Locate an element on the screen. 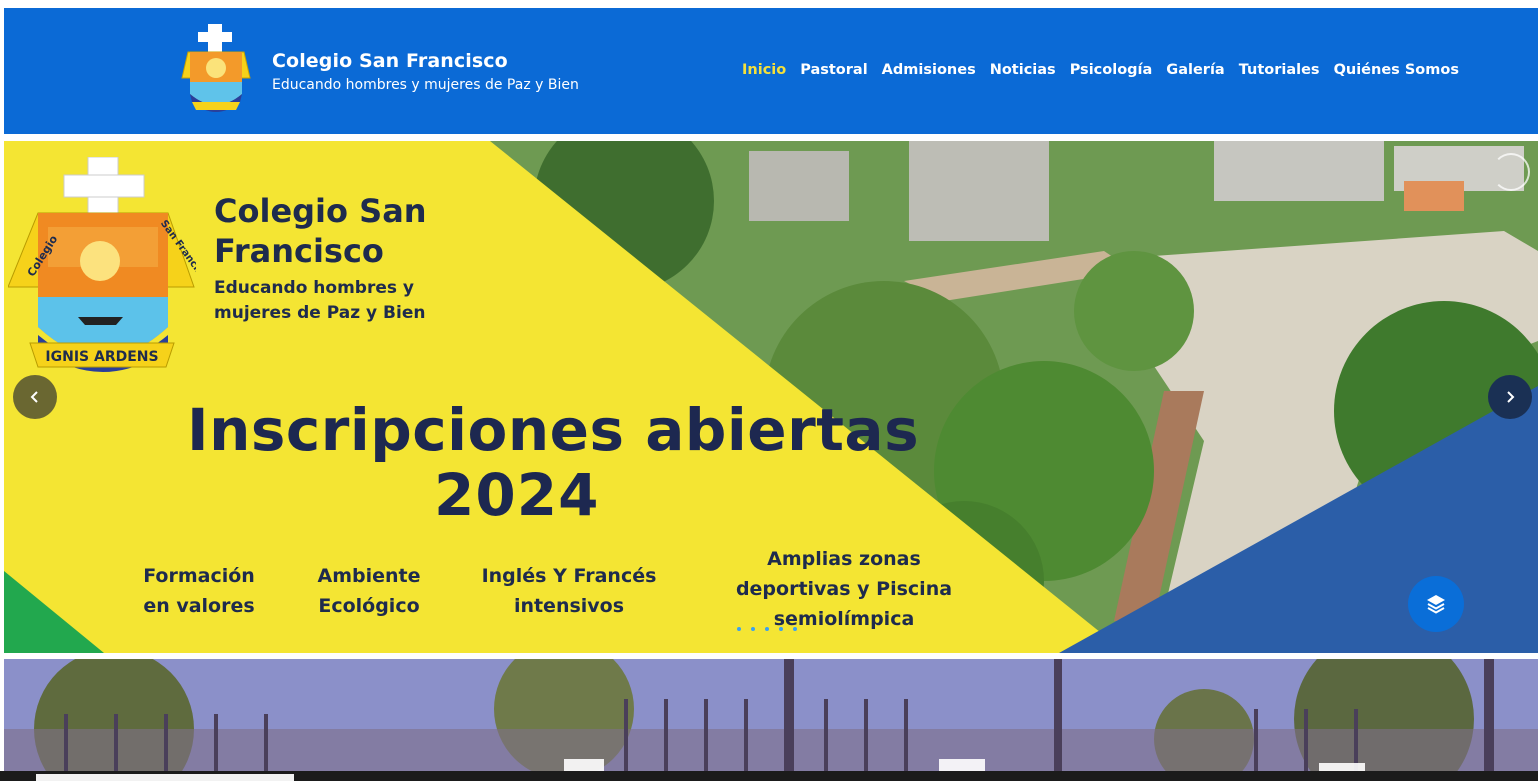  loading-spinner-icon is located at coordinates (1511, 172).